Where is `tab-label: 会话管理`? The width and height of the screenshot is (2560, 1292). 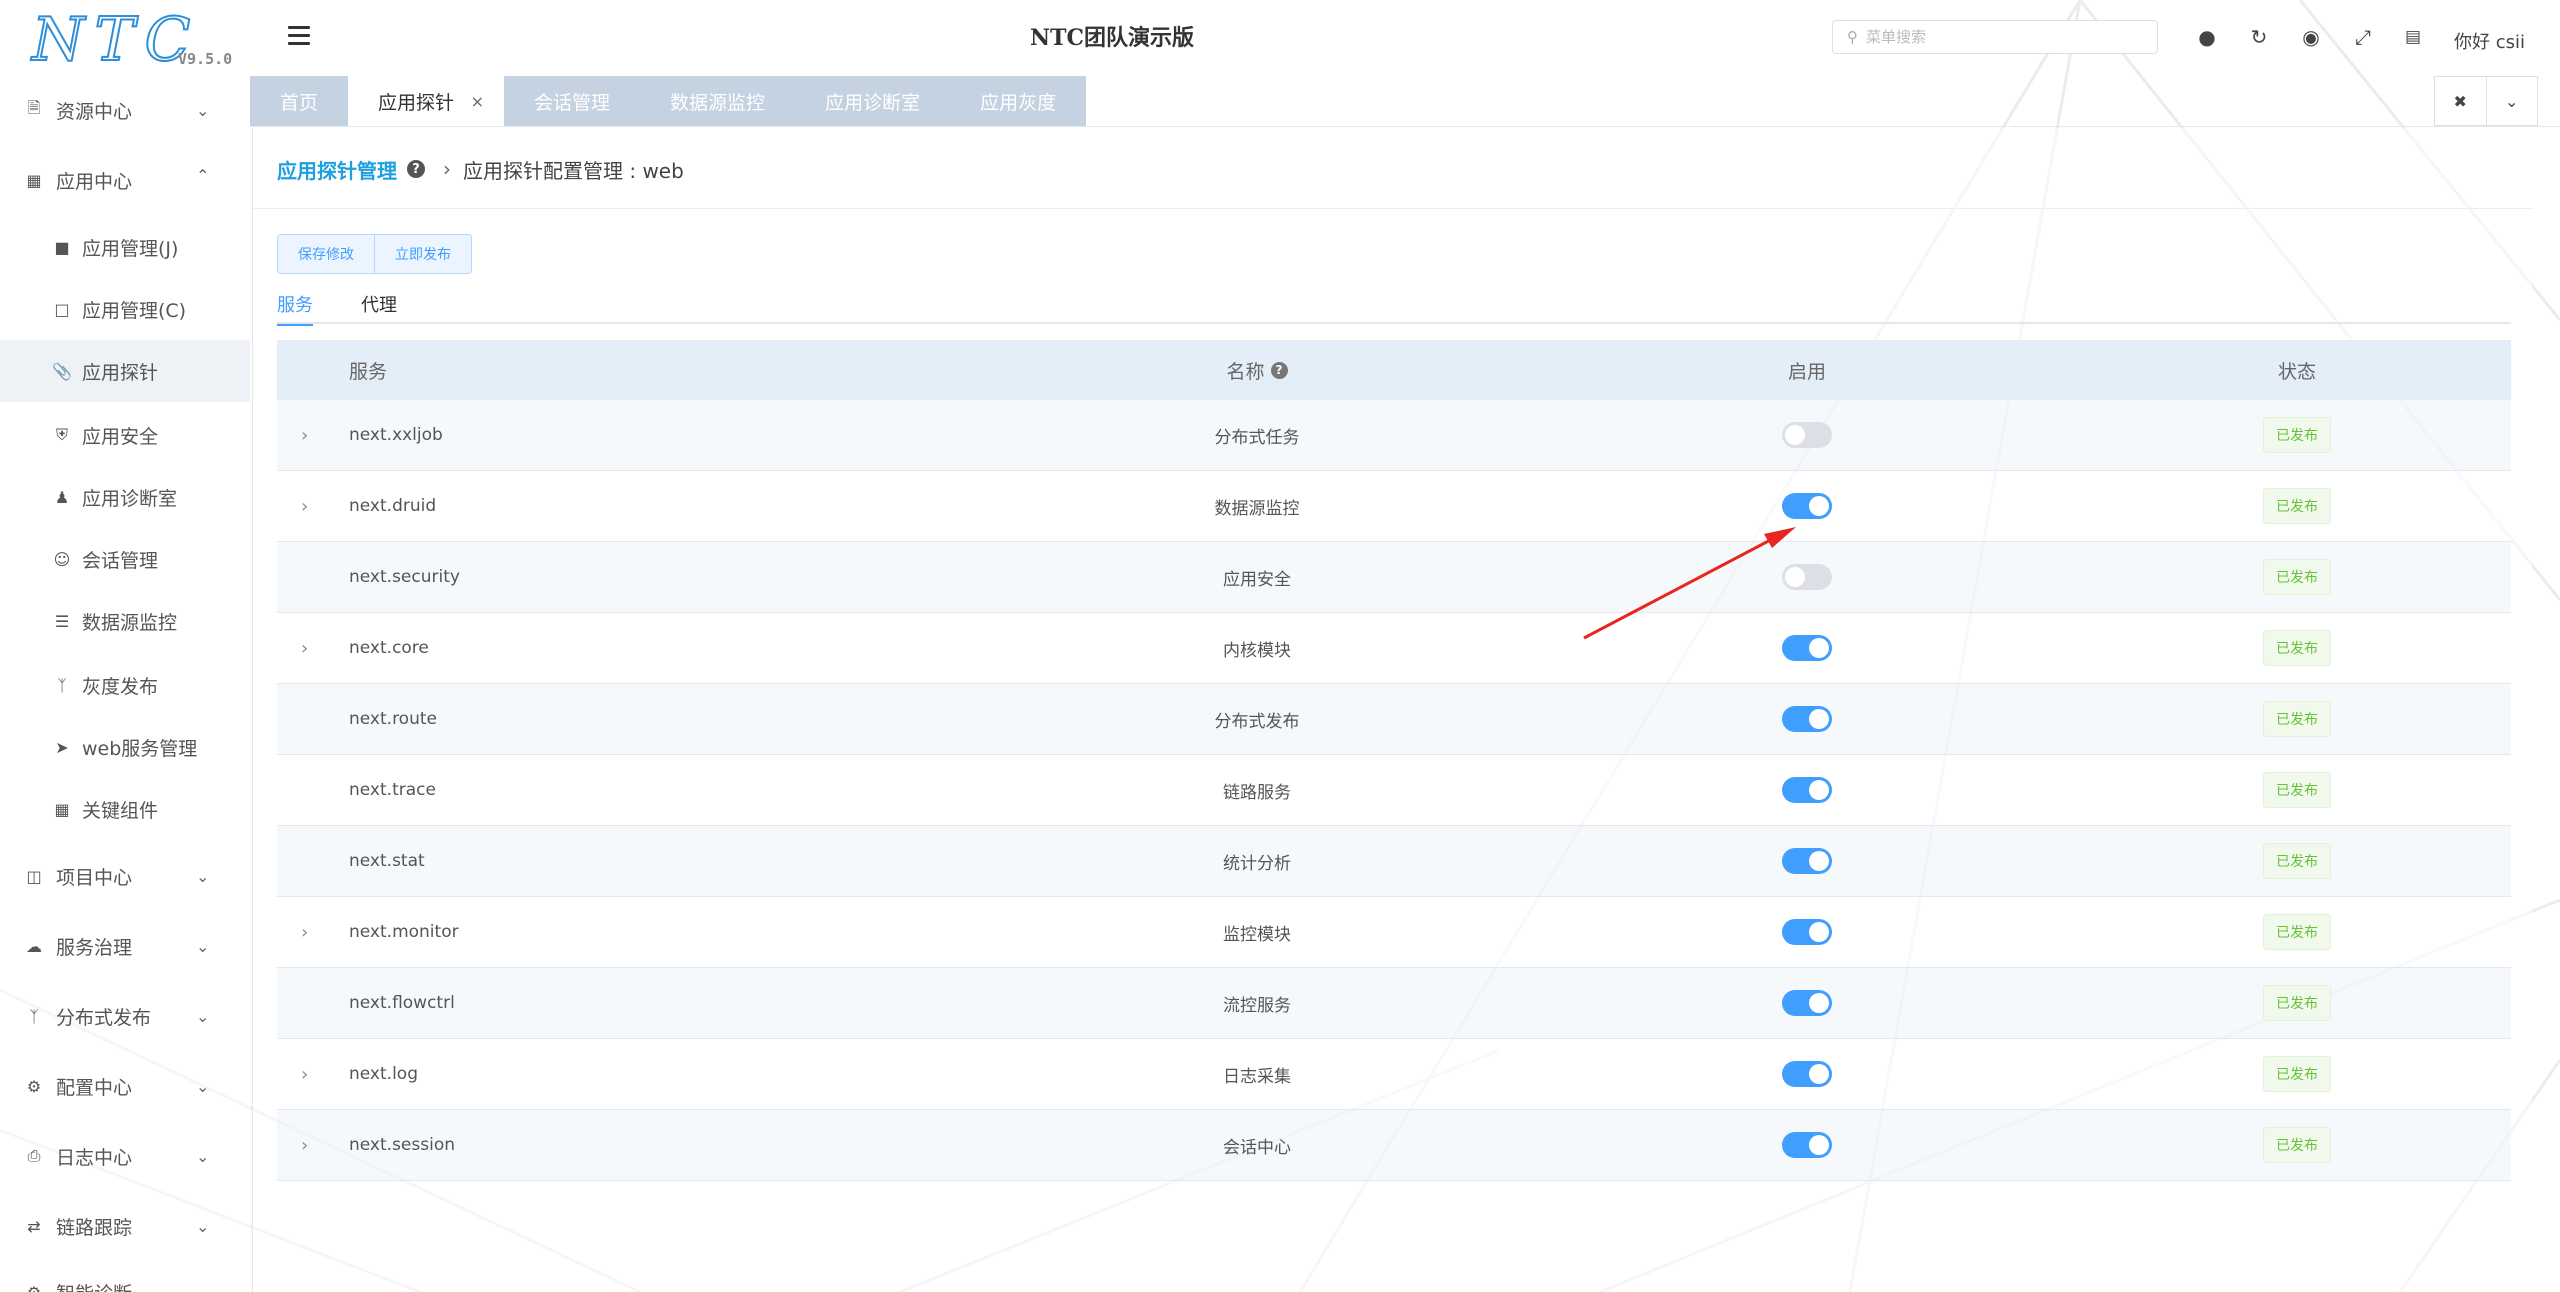
tab-label: 会话管理 is located at coordinates (572, 102).